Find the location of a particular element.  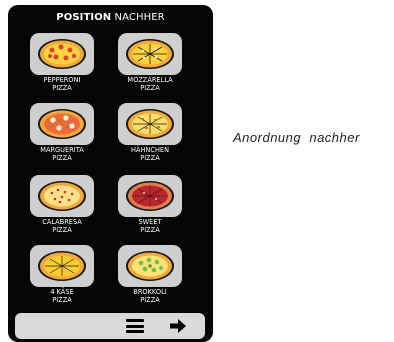

marguerita-pizza-icon is located at coordinates (62, 124).